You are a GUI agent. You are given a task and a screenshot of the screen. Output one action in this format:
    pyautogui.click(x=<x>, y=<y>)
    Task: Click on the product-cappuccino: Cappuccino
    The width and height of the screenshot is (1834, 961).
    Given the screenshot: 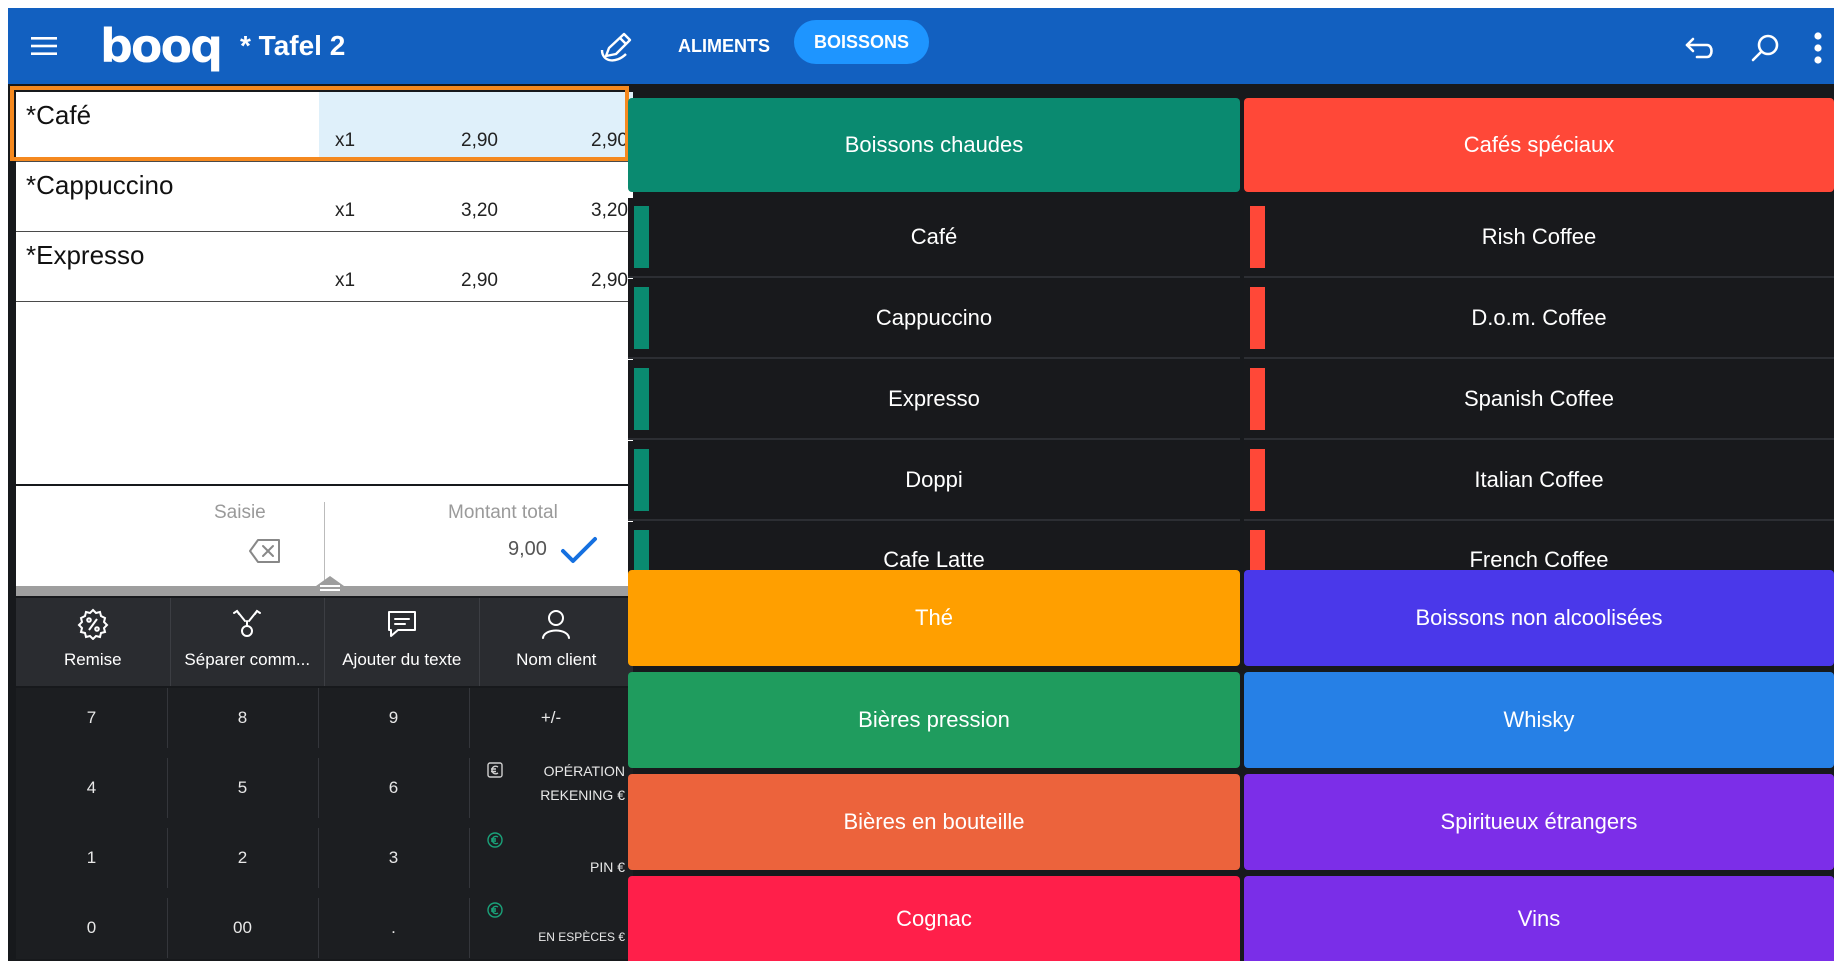 What is the action you would take?
    pyautogui.click(x=934, y=319)
    